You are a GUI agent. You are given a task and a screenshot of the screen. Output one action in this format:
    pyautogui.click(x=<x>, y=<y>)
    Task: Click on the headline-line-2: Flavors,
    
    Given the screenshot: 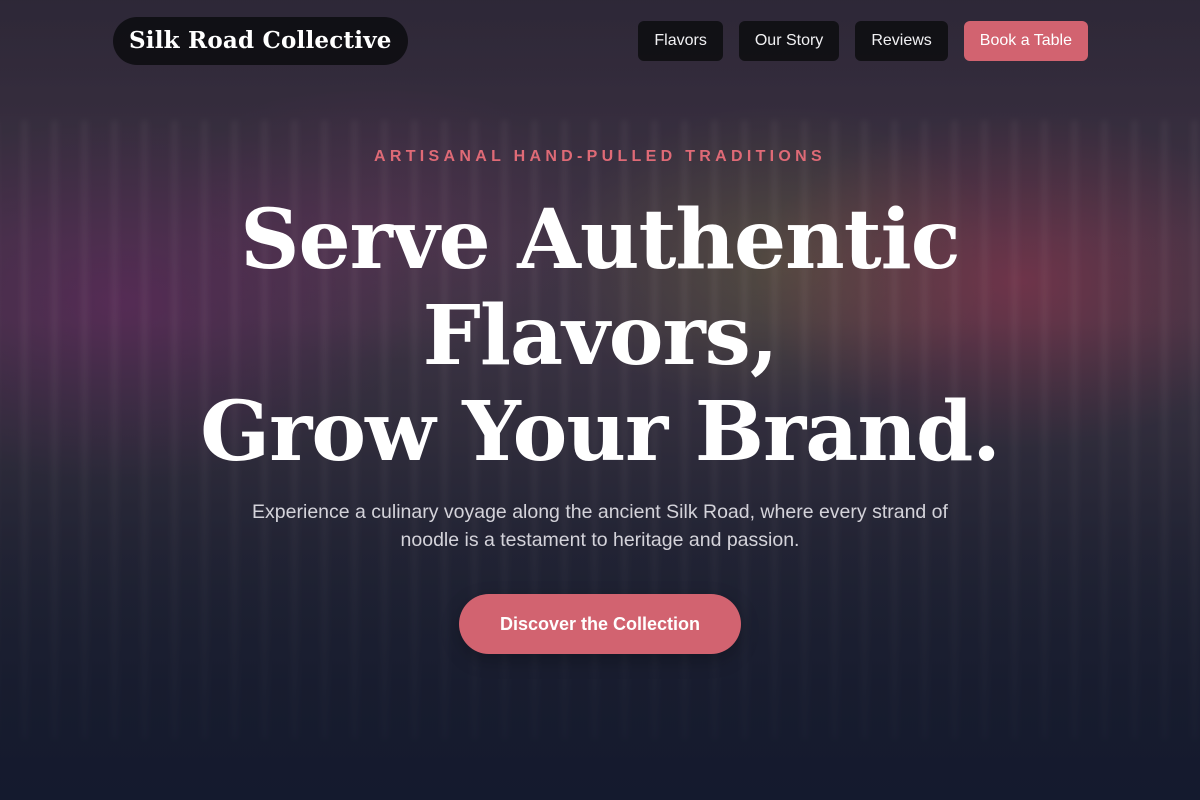 What is the action you would take?
    pyautogui.click(x=600, y=336)
    